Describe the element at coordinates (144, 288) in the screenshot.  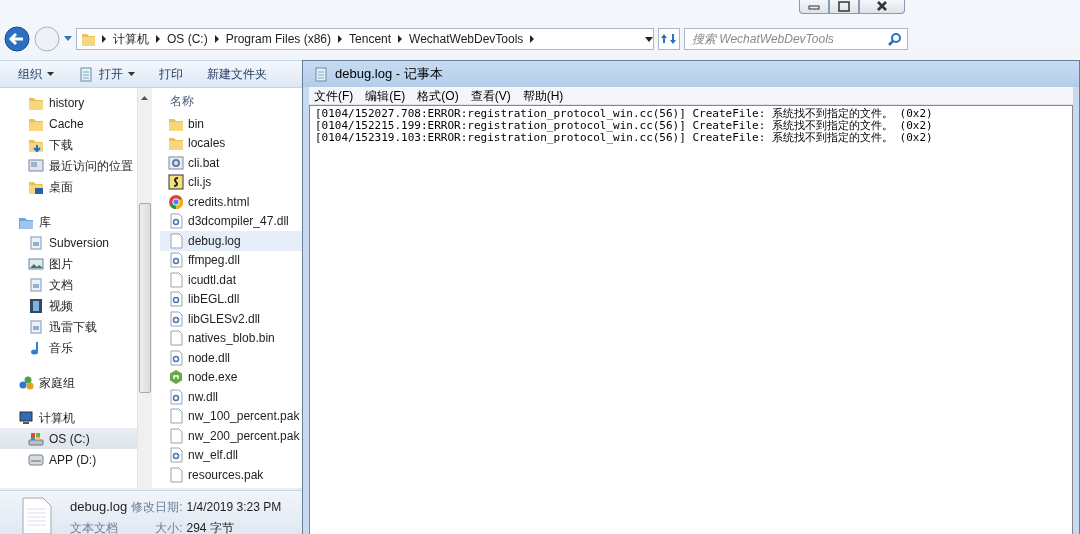
I see `scrollbar` at that location.